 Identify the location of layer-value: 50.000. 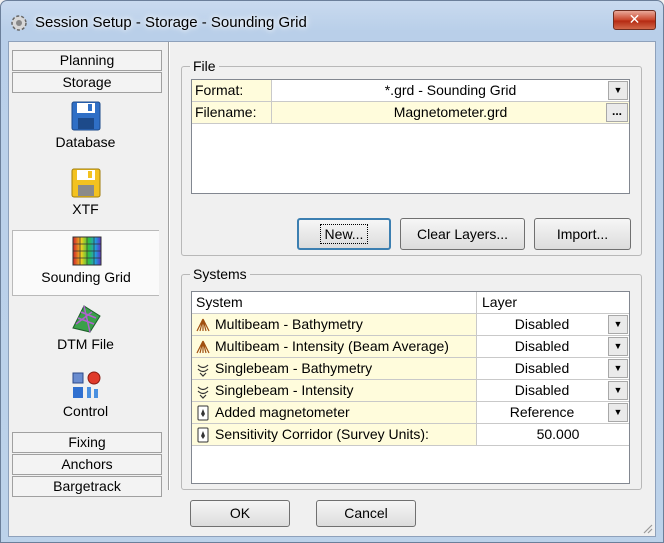
(558, 434).